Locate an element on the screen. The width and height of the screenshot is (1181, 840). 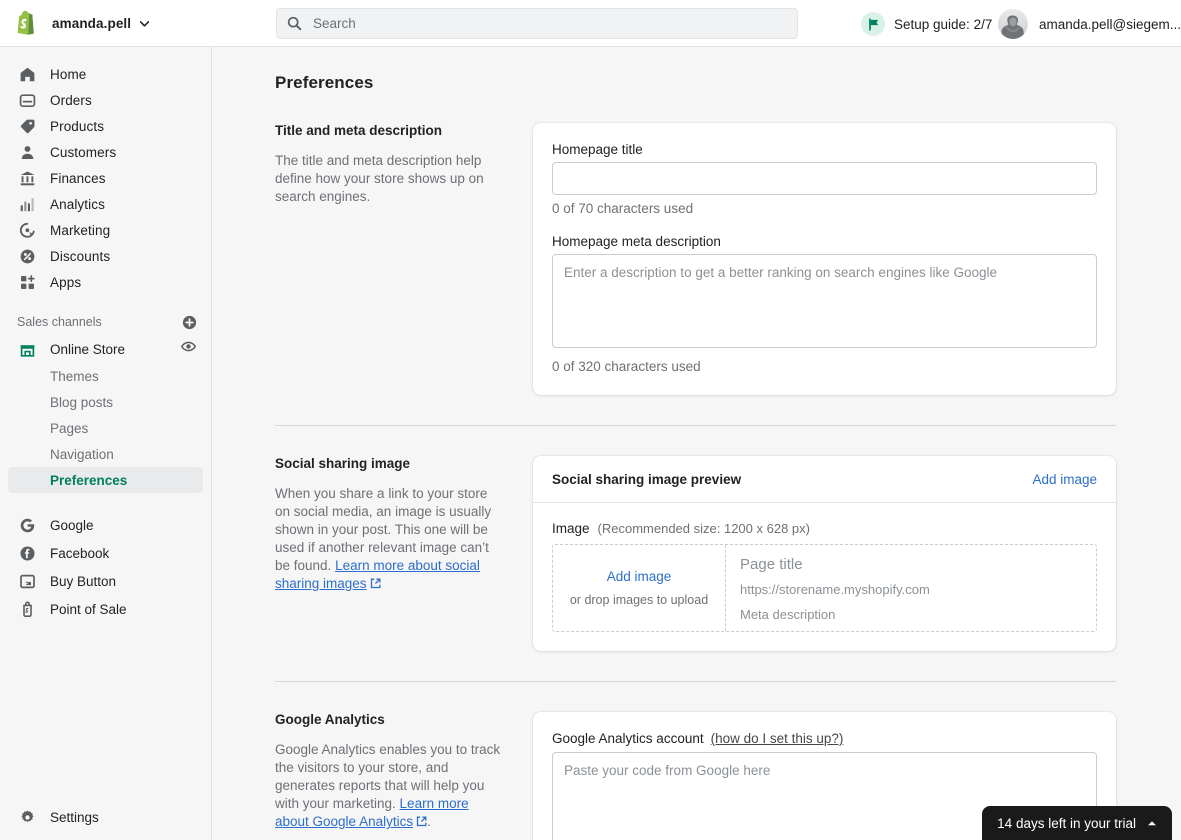
ga-account-label: Google Analytics account is located at coordinates (628, 738).